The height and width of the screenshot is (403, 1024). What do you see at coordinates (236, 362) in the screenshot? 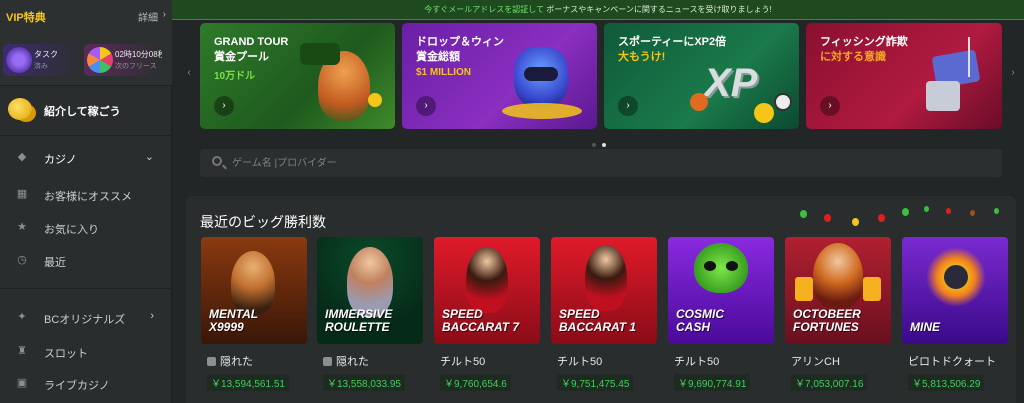
I see `winner-label: 隠れた` at bounding box center [236, 362].